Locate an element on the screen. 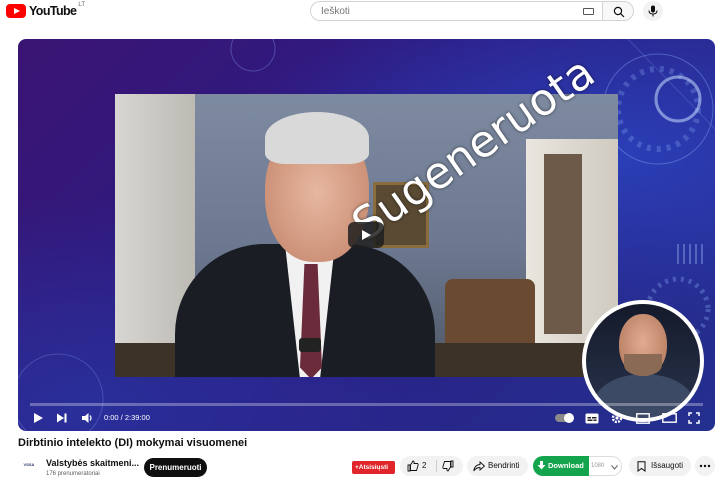 This screenshot has width=720, height=480. download-button: Download is located at coordinates (561, 466).